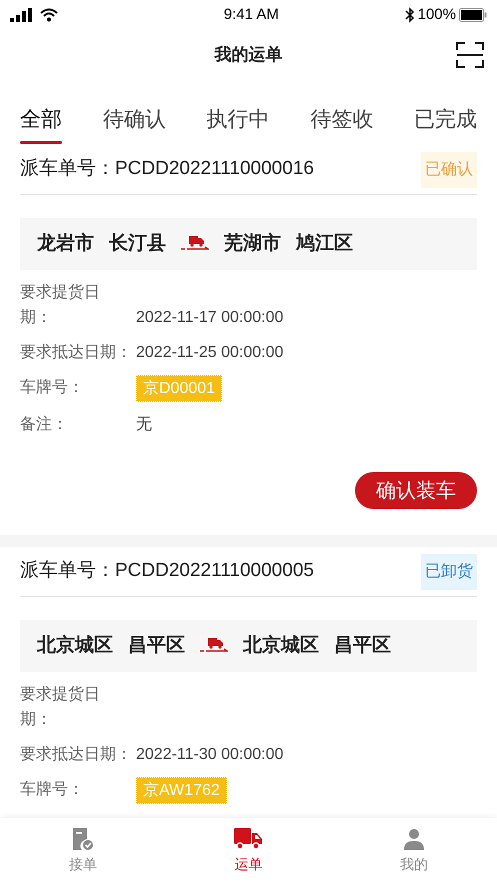 This screenshot has height=883, width=497. I want to click on status-badge: 已卸货, so click(449, 572).